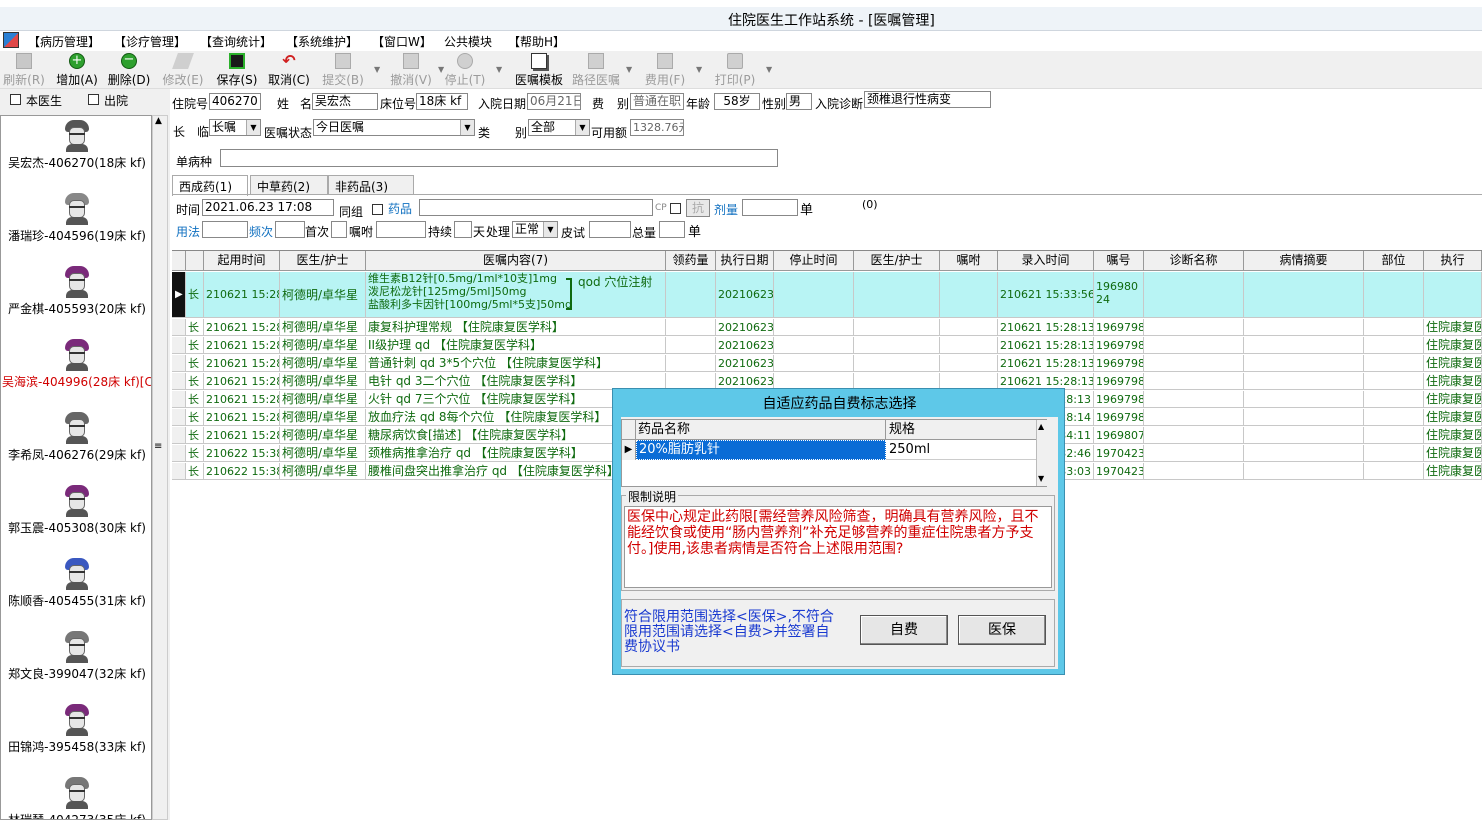 This screenshot has width=1482, height=820. Describe the element at coordinates (536, 207) in the screenshot. I see `drug-input` at that location.